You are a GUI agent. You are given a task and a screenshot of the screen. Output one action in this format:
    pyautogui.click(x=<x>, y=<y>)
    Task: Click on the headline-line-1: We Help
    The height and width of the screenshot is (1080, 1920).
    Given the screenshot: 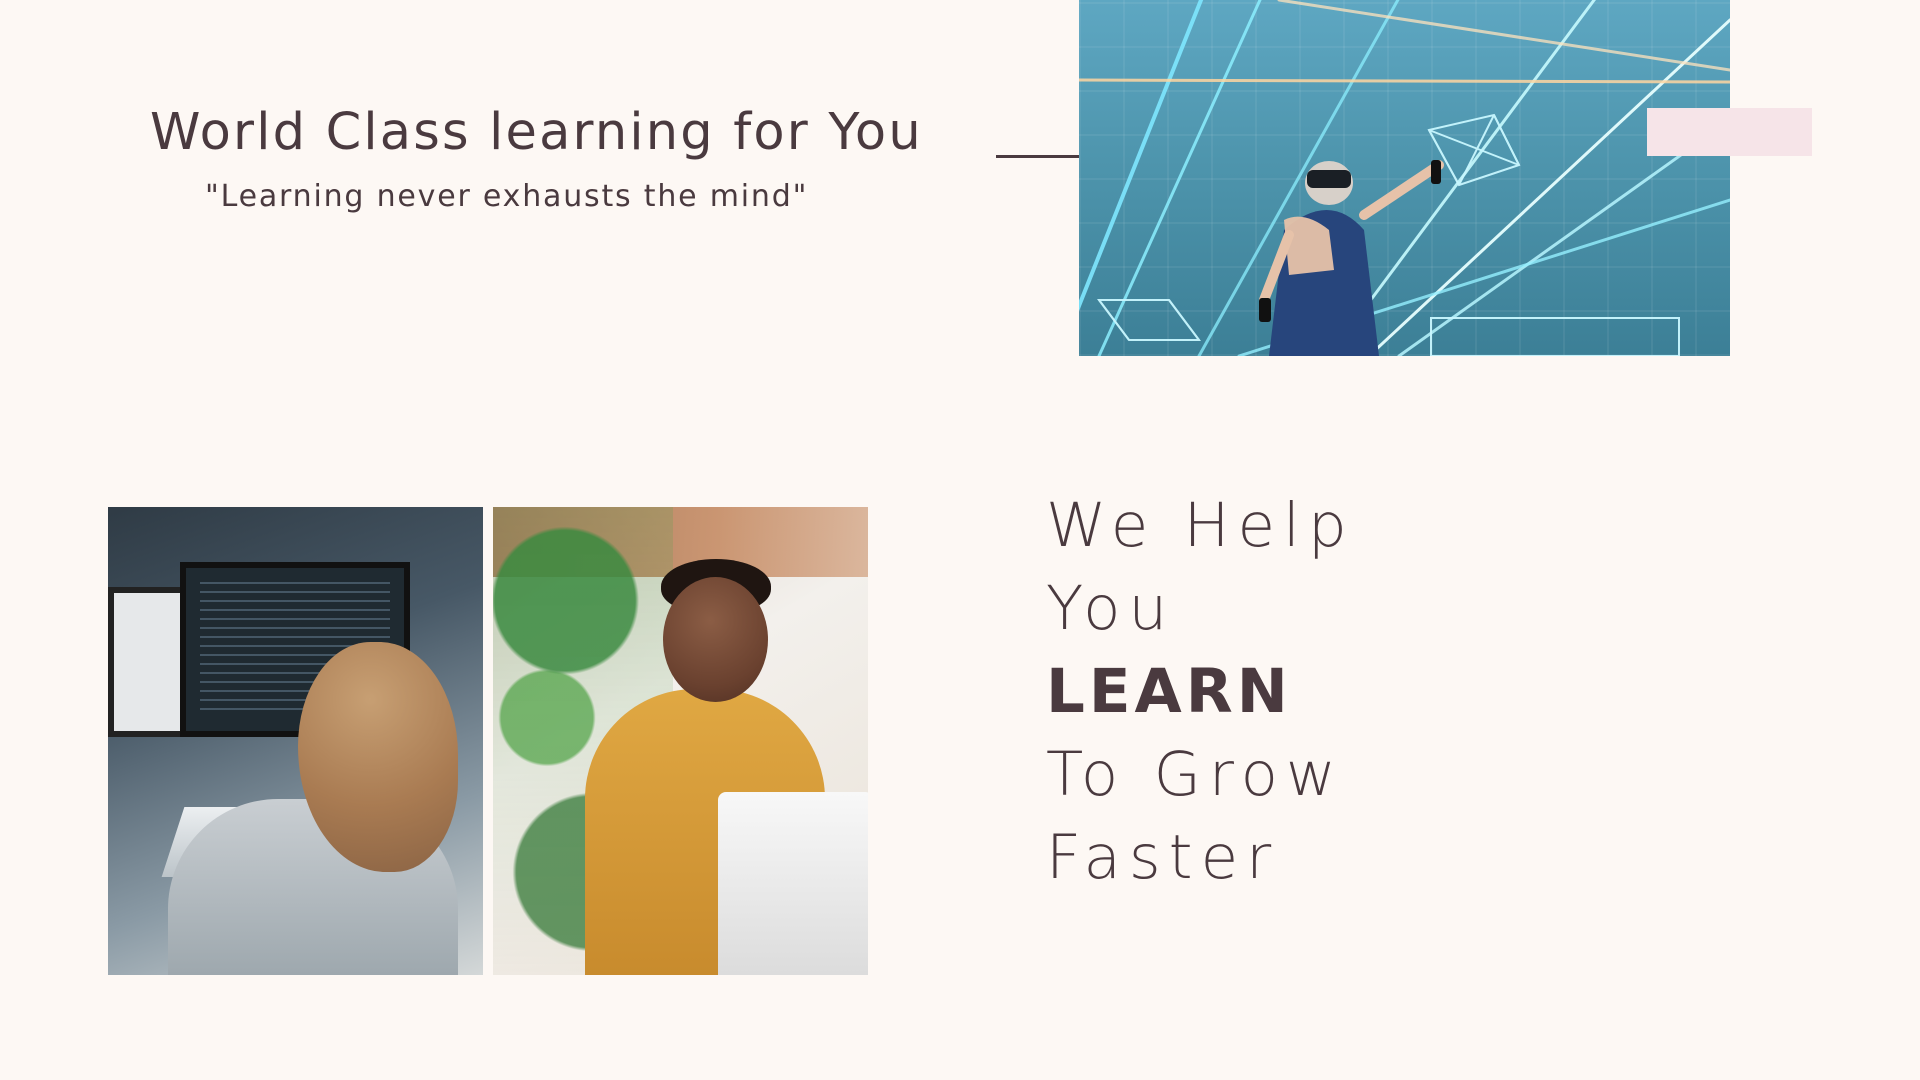 What is the action you would take?
    pyautogui.click(x=1200, y=525)
    